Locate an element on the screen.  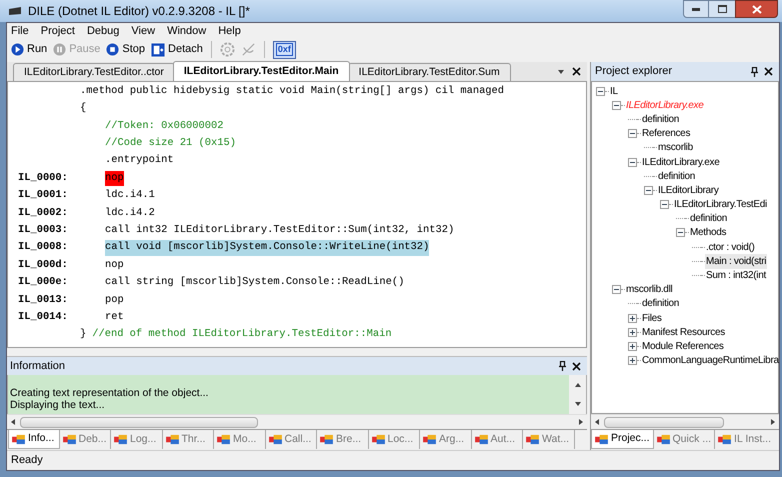
tree-item: Methods is located at coordinates (708, 232).